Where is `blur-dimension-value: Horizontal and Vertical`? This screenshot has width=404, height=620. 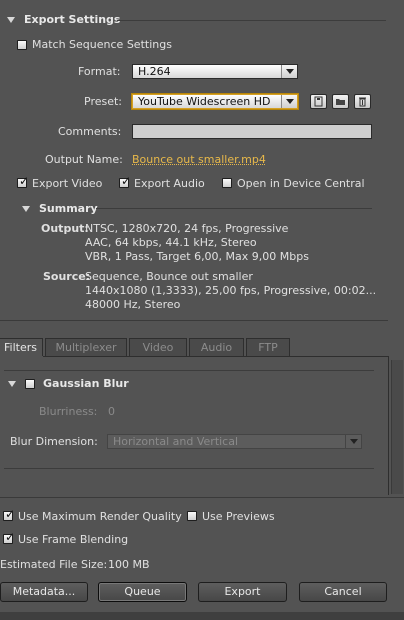 blur-dimension-value: Horizontal and Vertical is located at coordinates (176, 441).